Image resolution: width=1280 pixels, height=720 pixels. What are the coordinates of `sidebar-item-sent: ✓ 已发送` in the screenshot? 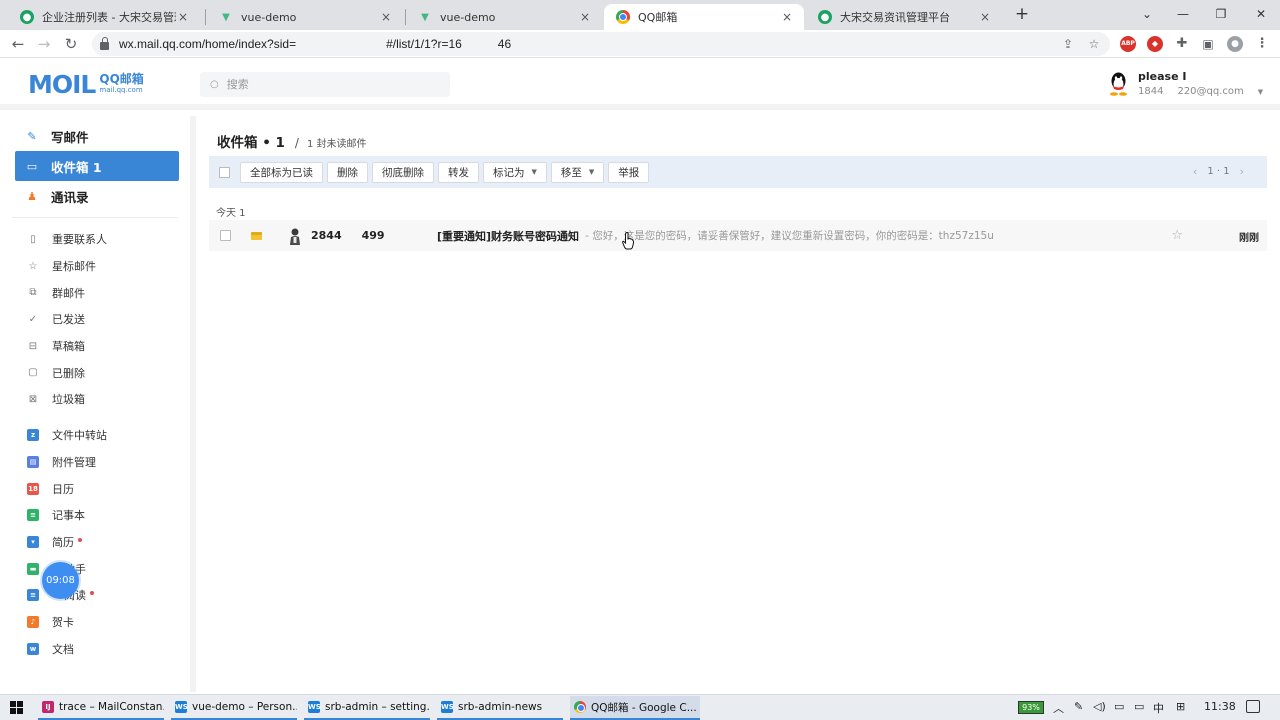 It's located at (95, 319).